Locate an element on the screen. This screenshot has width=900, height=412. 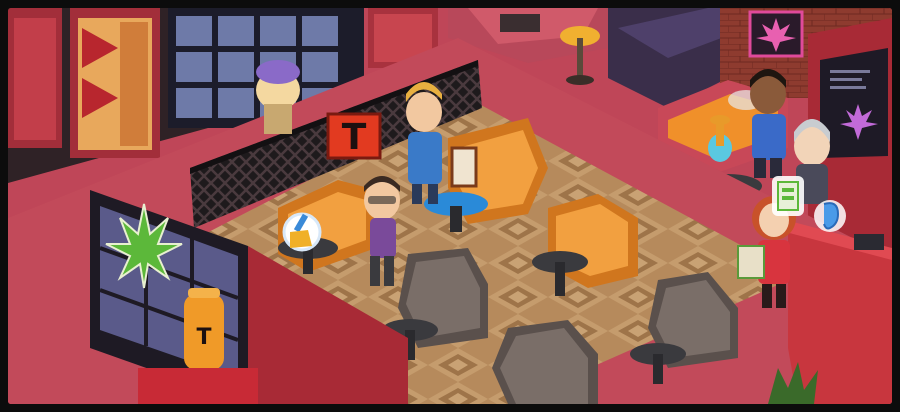
menu-order-bubble is located at coordinates (788, 196).